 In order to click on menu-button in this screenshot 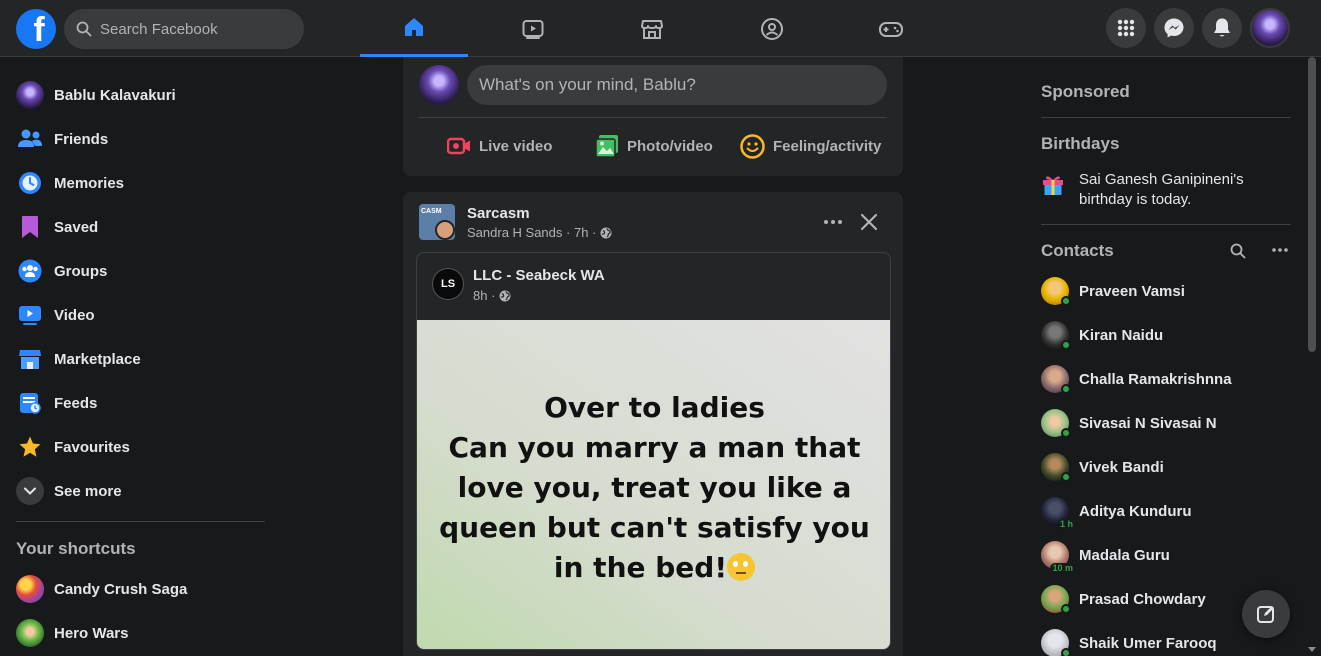, I will do `click(1126, 28)`.